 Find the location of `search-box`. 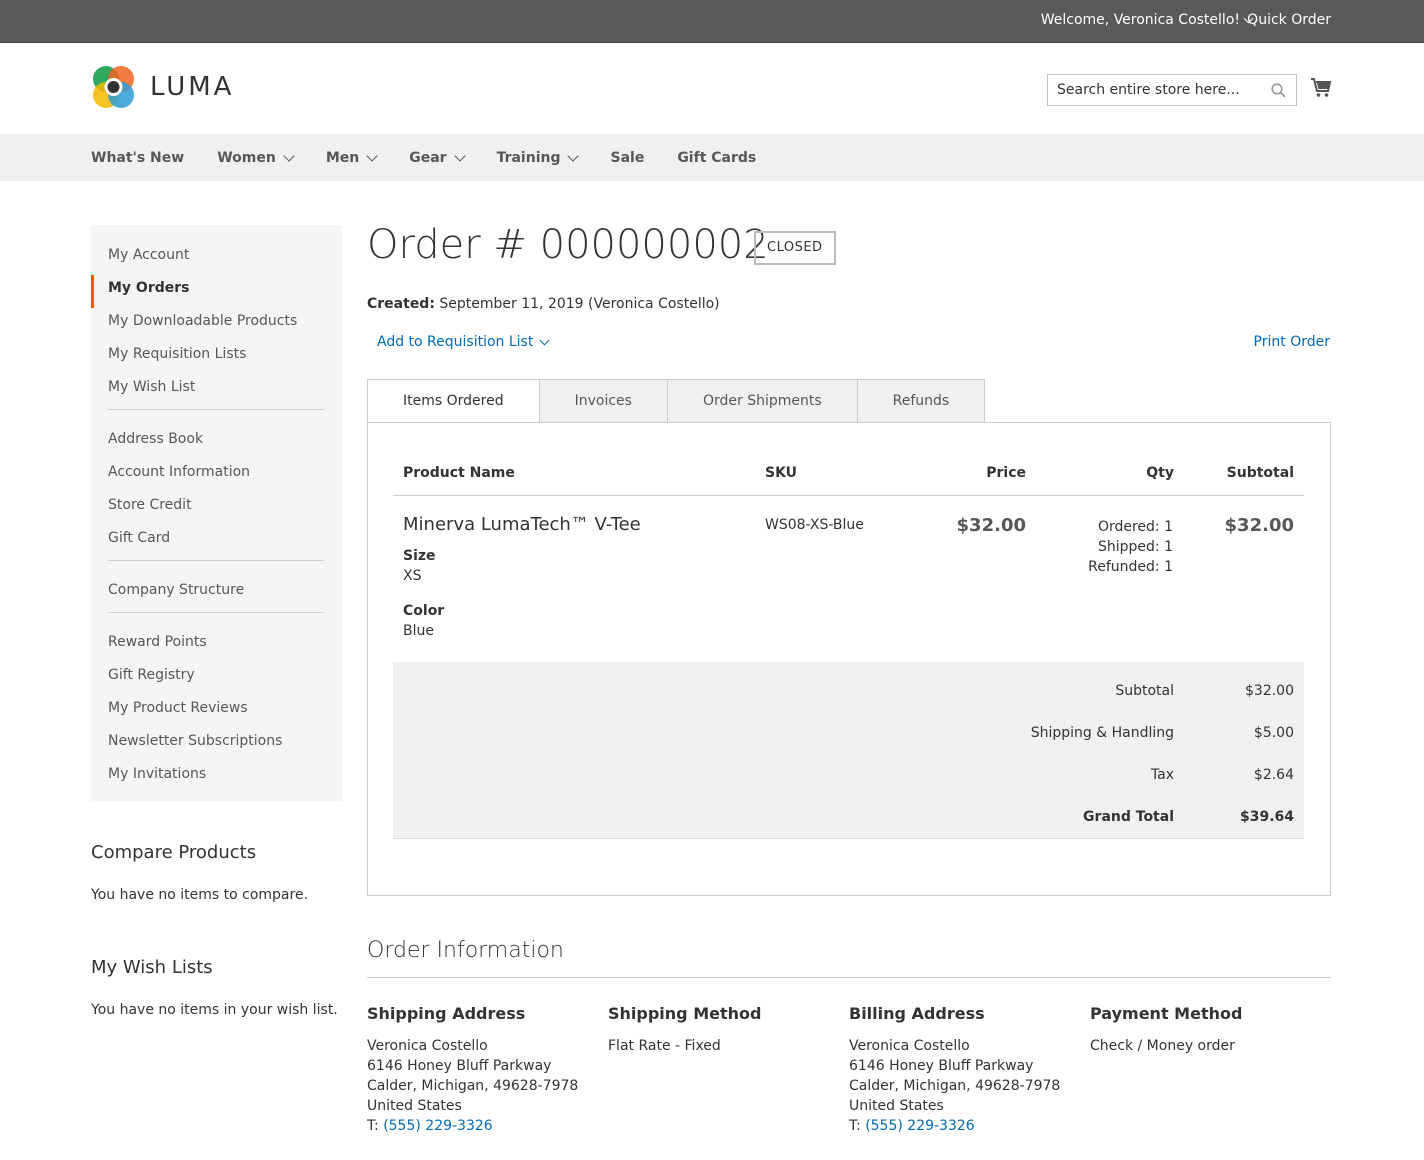

search-box is located at coordinates (1172, 90).